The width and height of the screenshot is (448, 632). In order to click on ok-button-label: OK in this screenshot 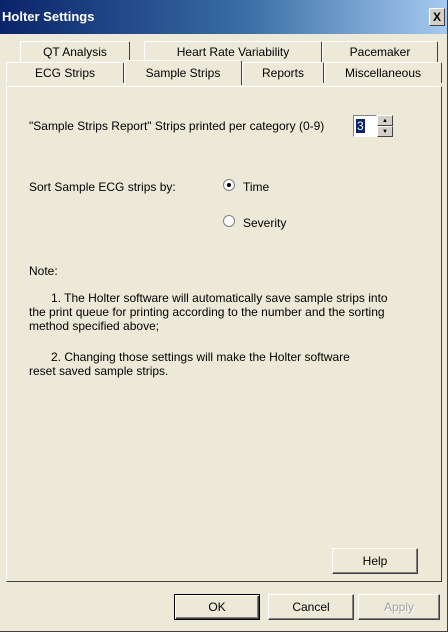, I will do `click(217, 607)`.